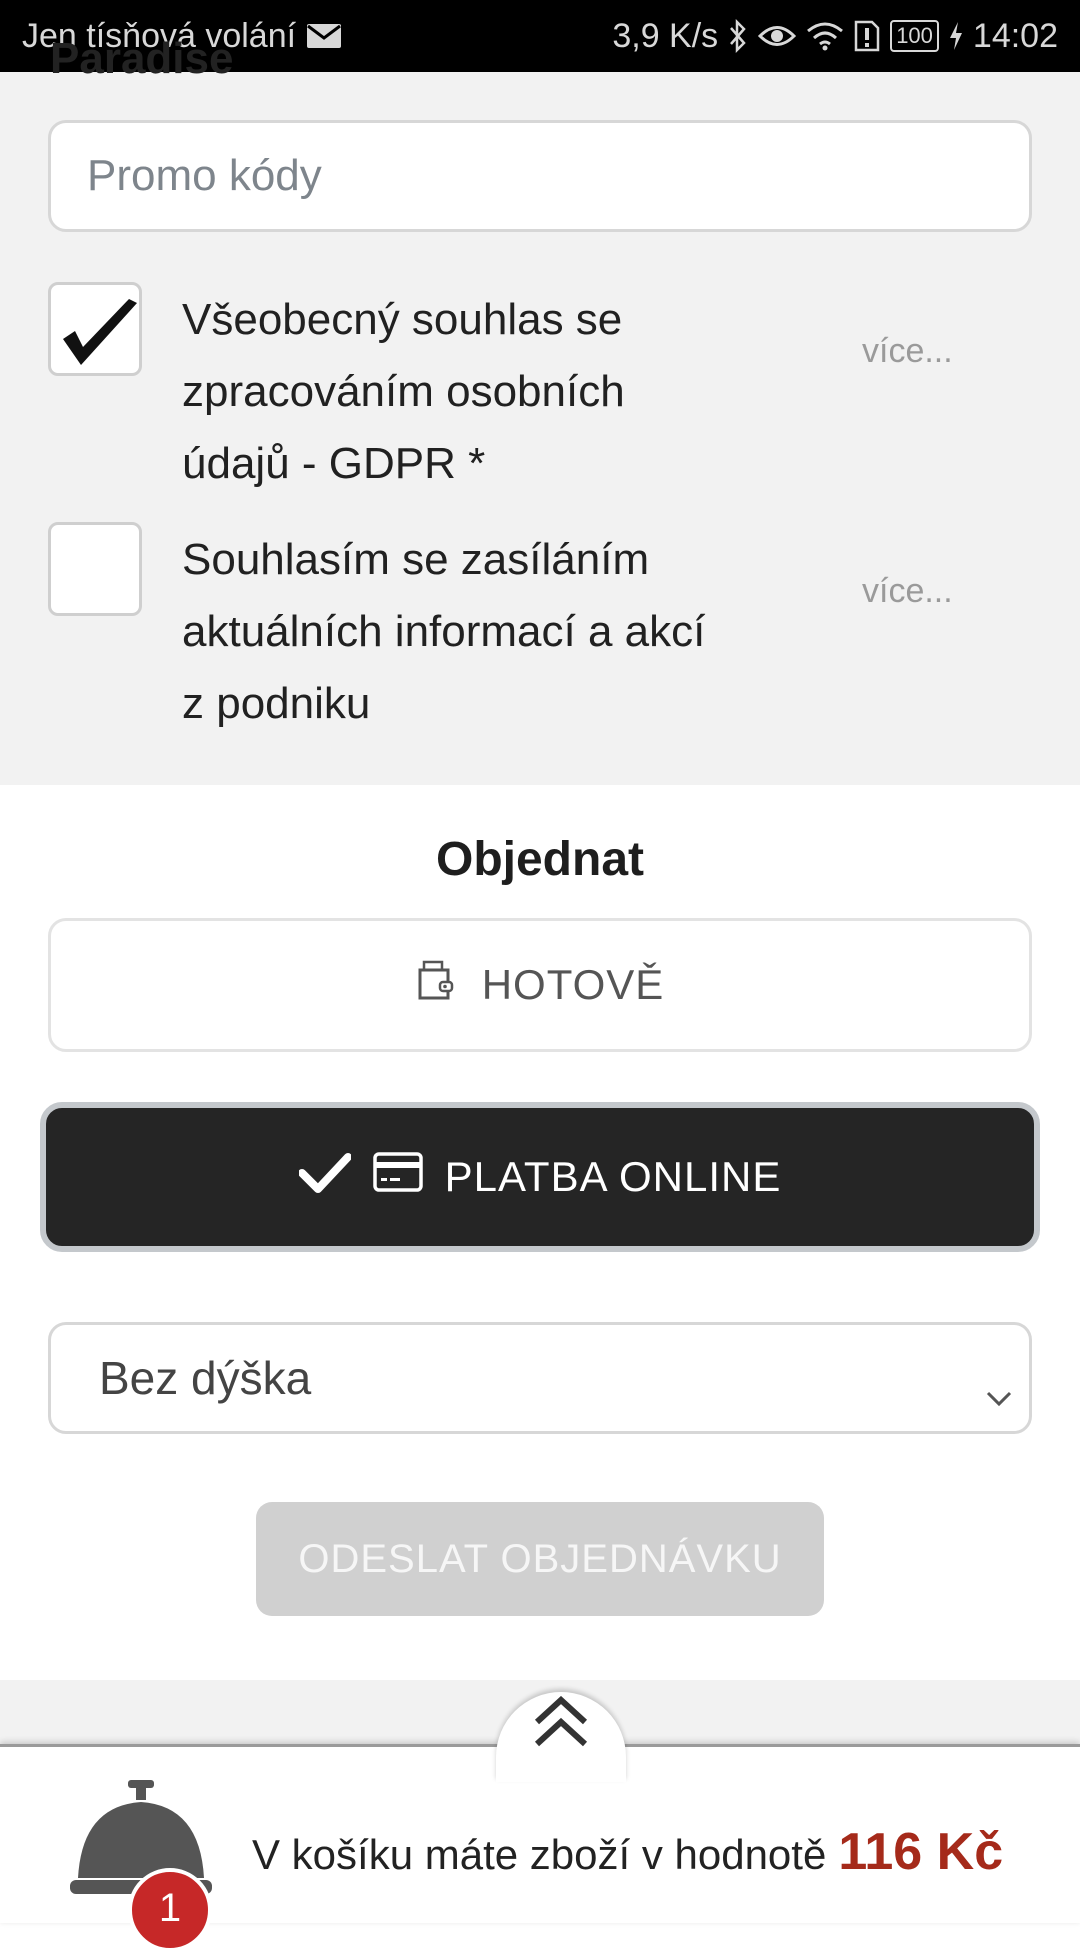 This screenshot has height=1952, width=1080. Describe the element at coordinates (397, 1177) in the screenshot. I see `credit-card-icon` at that location.